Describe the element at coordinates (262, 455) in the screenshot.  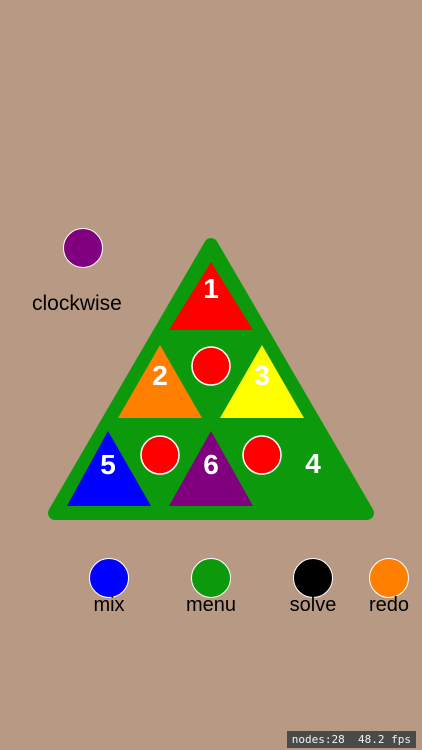
I see `rotate-pivot-right` at that location.